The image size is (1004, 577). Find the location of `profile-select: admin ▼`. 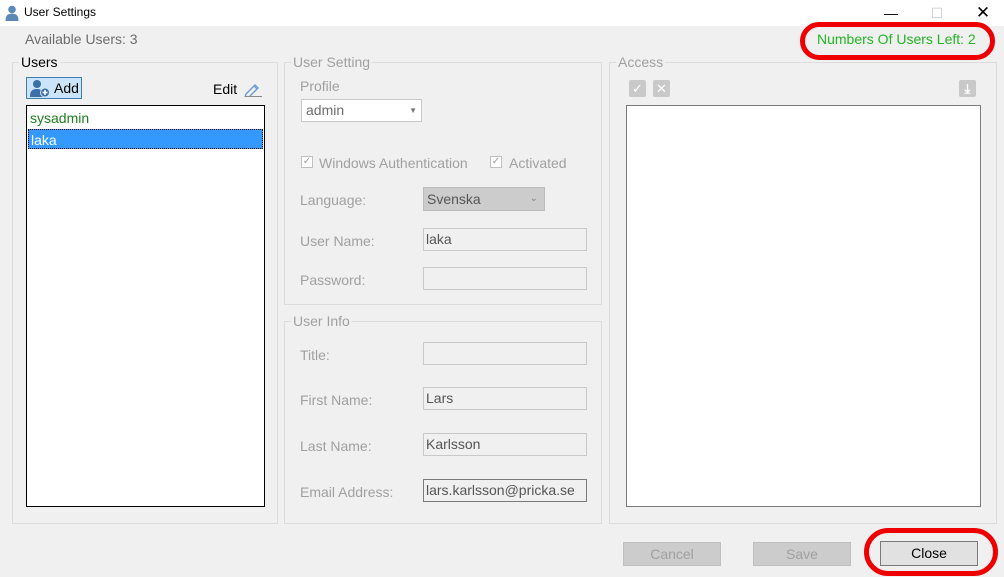

profile-select: admin ▼ is located at coordinates (361, 110).